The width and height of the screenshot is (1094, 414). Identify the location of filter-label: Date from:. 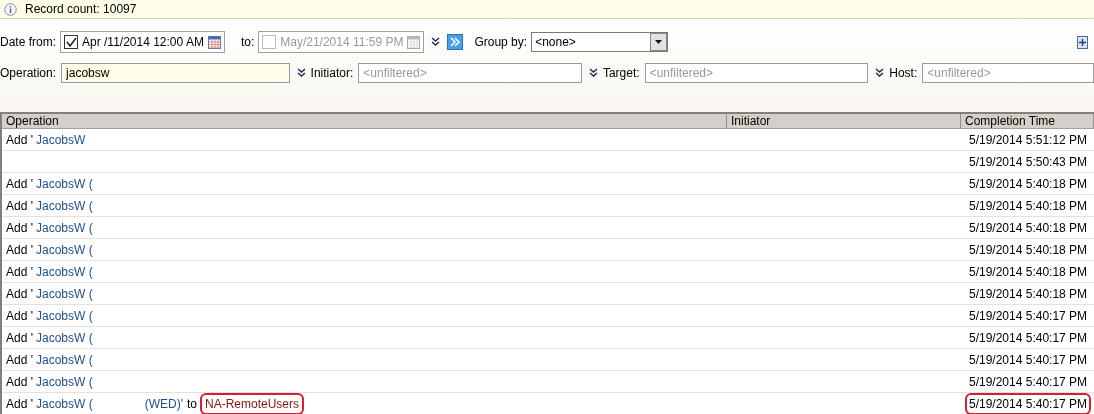
(28, 42).